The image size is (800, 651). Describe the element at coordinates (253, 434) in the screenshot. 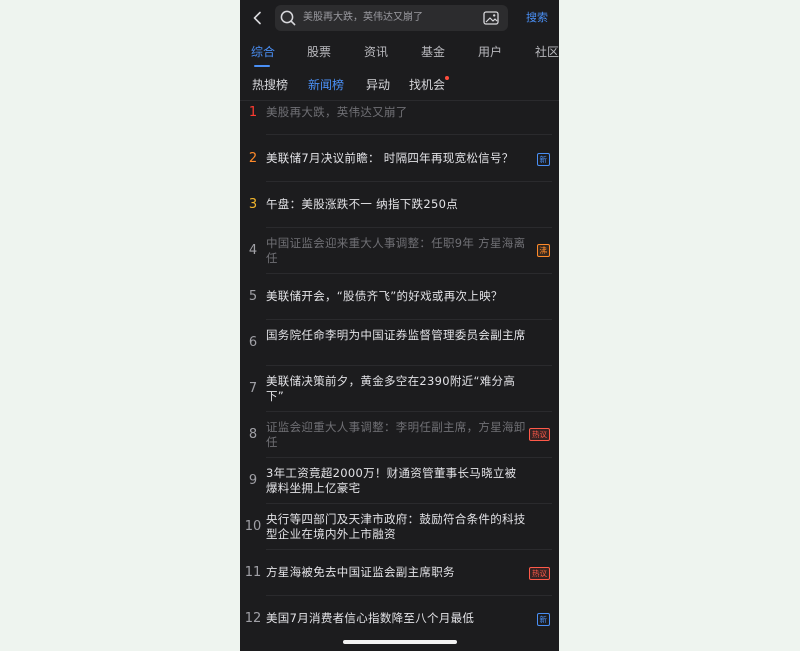

I see `rank-number: 8` at that location.